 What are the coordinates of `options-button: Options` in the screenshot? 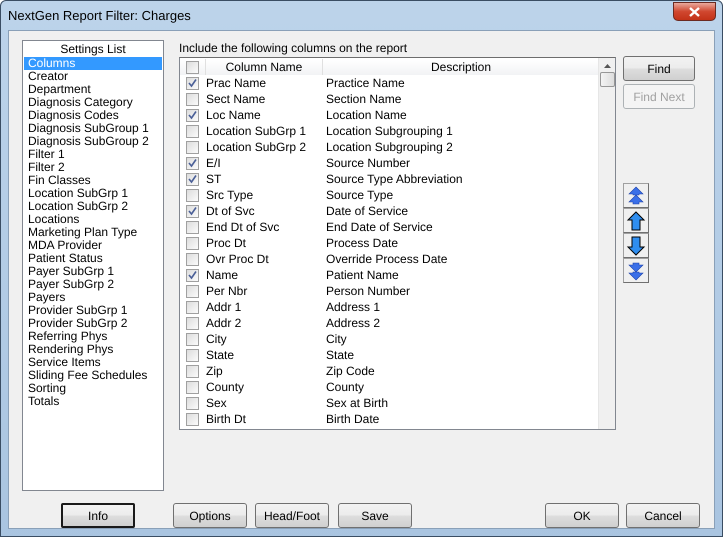 It's located at (210, 515).